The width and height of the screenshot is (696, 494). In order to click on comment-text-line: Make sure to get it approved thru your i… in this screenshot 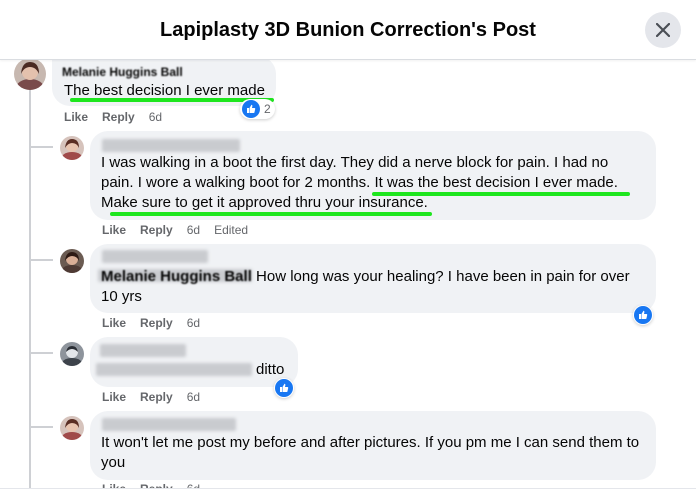, I will do `click(264, 202)`.